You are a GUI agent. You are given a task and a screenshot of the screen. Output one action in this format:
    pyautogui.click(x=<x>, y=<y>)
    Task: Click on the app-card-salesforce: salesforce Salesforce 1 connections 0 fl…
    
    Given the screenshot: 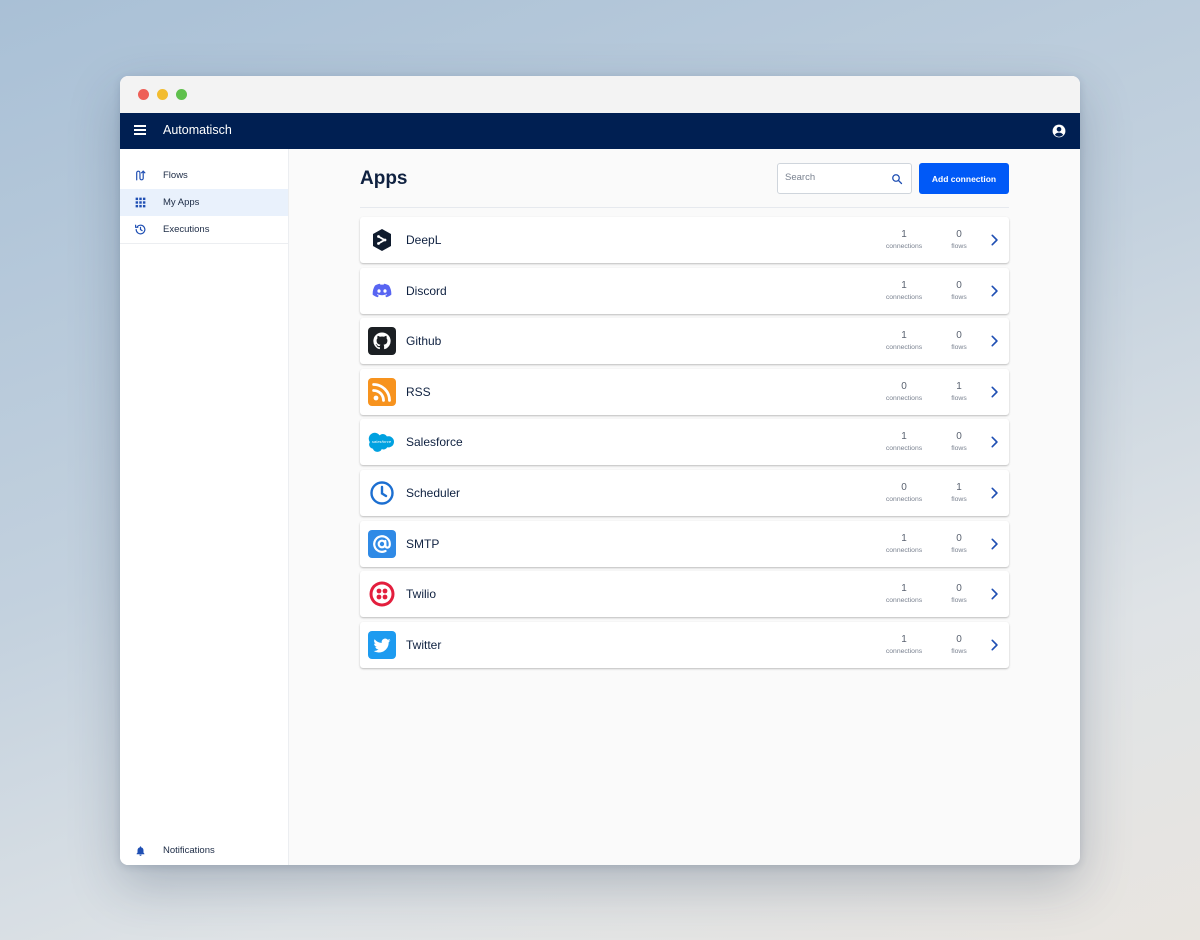 What is the action you would take?
    pyautogui.click(x=684, y=442)
    